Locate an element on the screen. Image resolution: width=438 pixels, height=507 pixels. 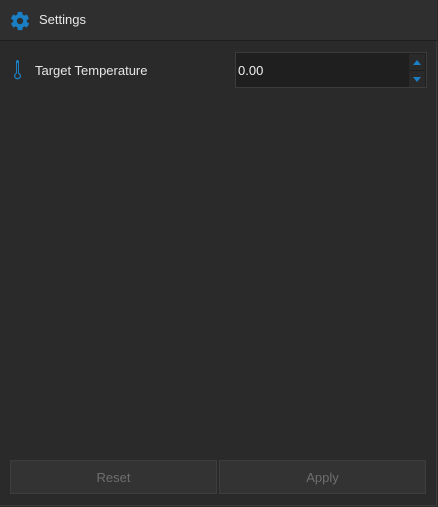
chevron-down-icon is located at coordinates (417, 79).